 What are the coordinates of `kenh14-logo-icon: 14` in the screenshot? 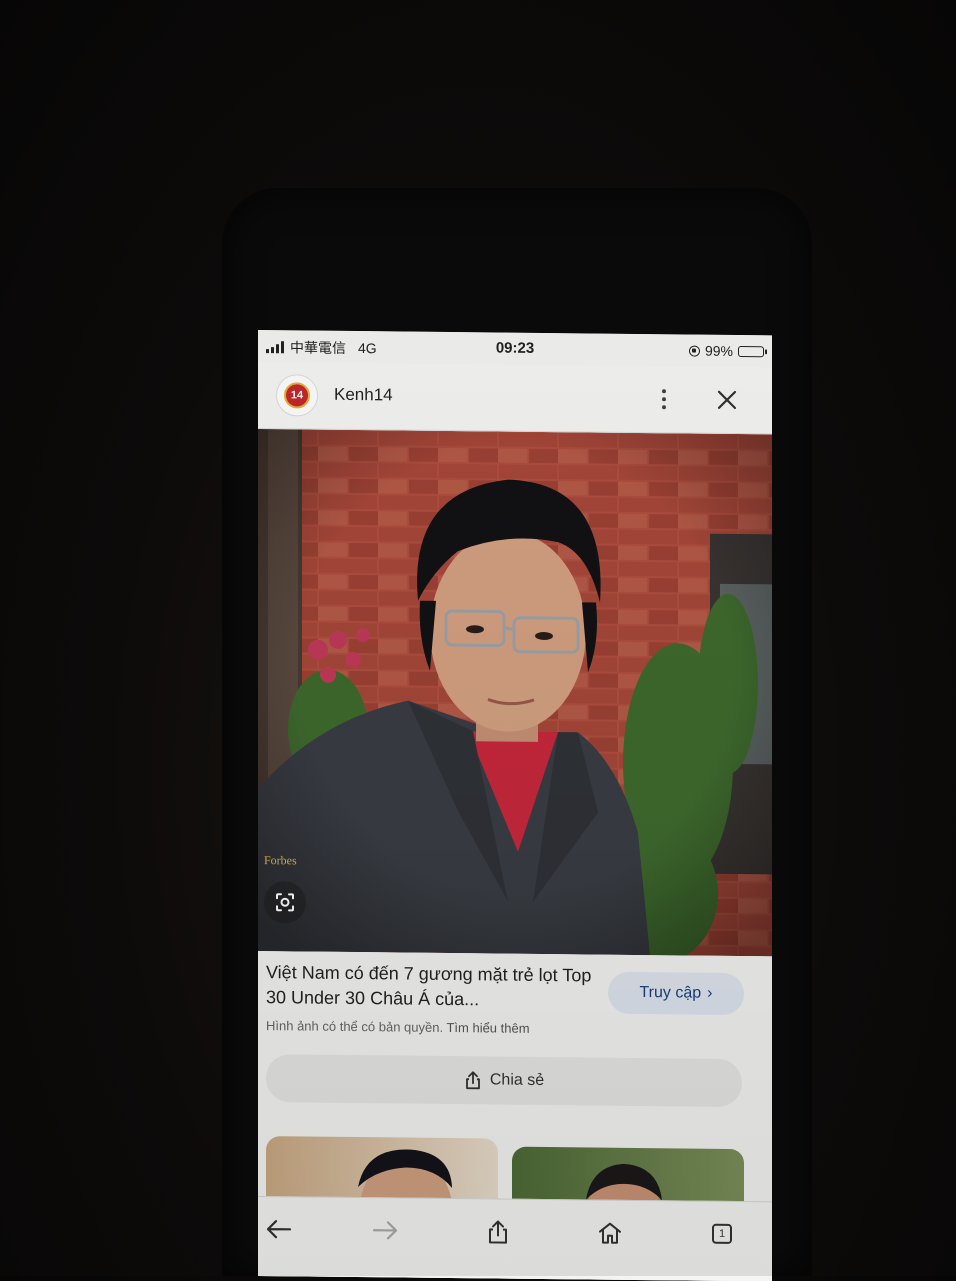 It's located at (297, 395).